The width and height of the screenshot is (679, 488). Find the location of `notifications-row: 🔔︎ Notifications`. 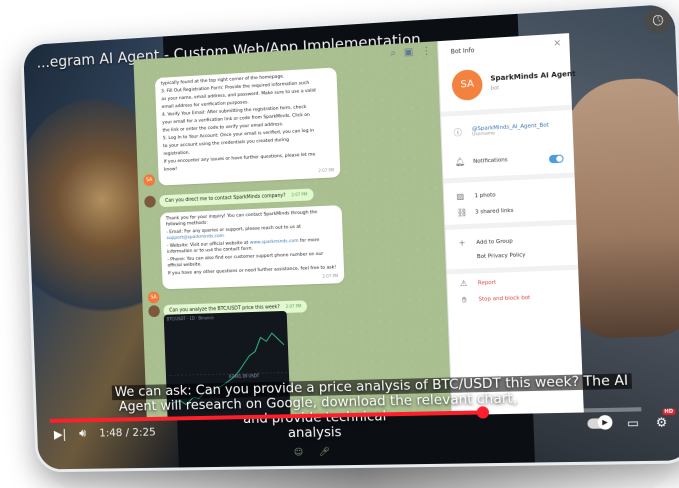

notifications-row: 🔔︎ Notifications is located at coordinates (481, 161).